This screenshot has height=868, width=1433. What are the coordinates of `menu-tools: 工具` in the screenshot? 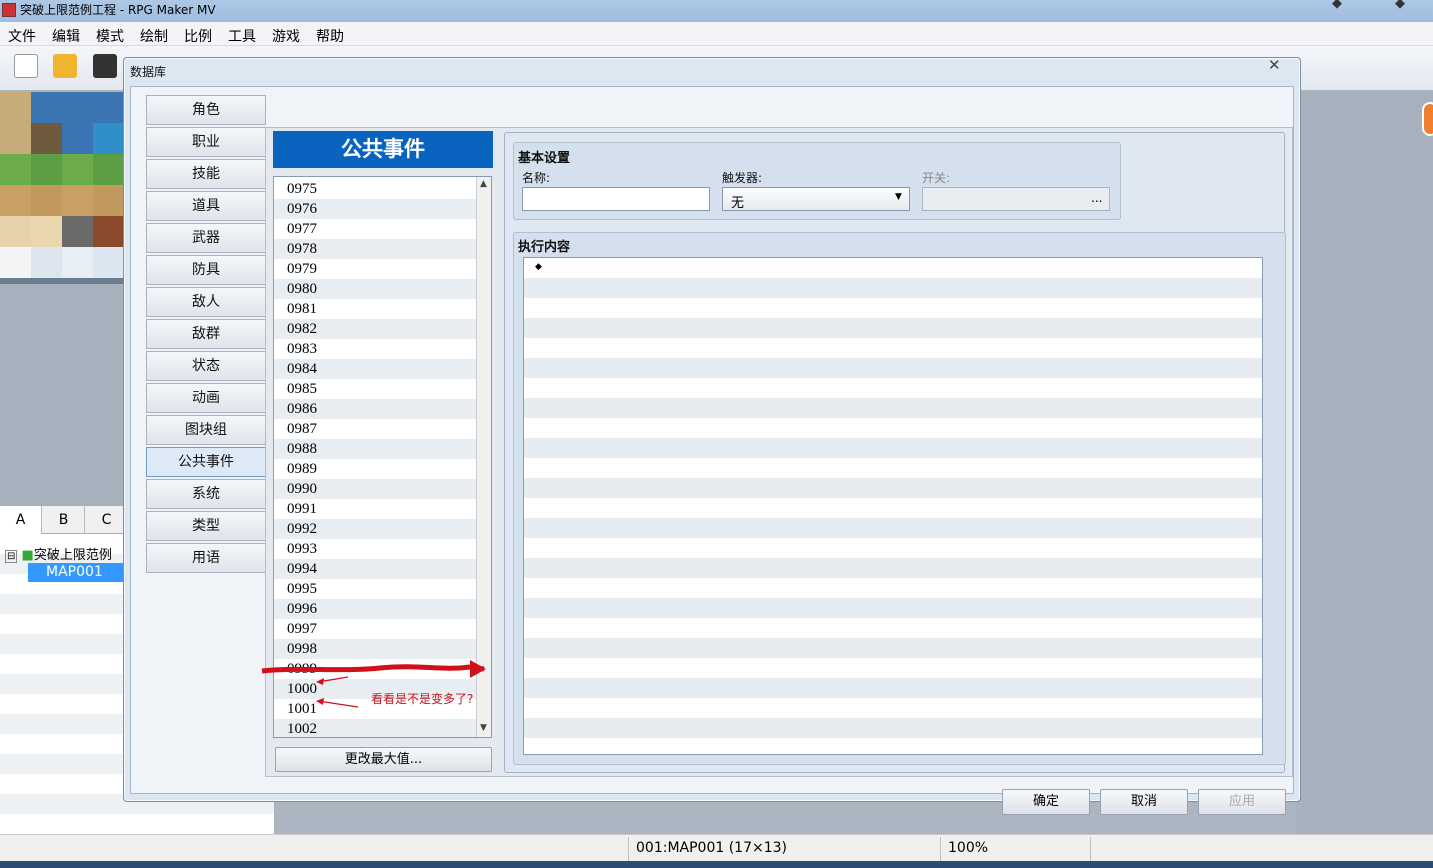 It's located at (242, 36).